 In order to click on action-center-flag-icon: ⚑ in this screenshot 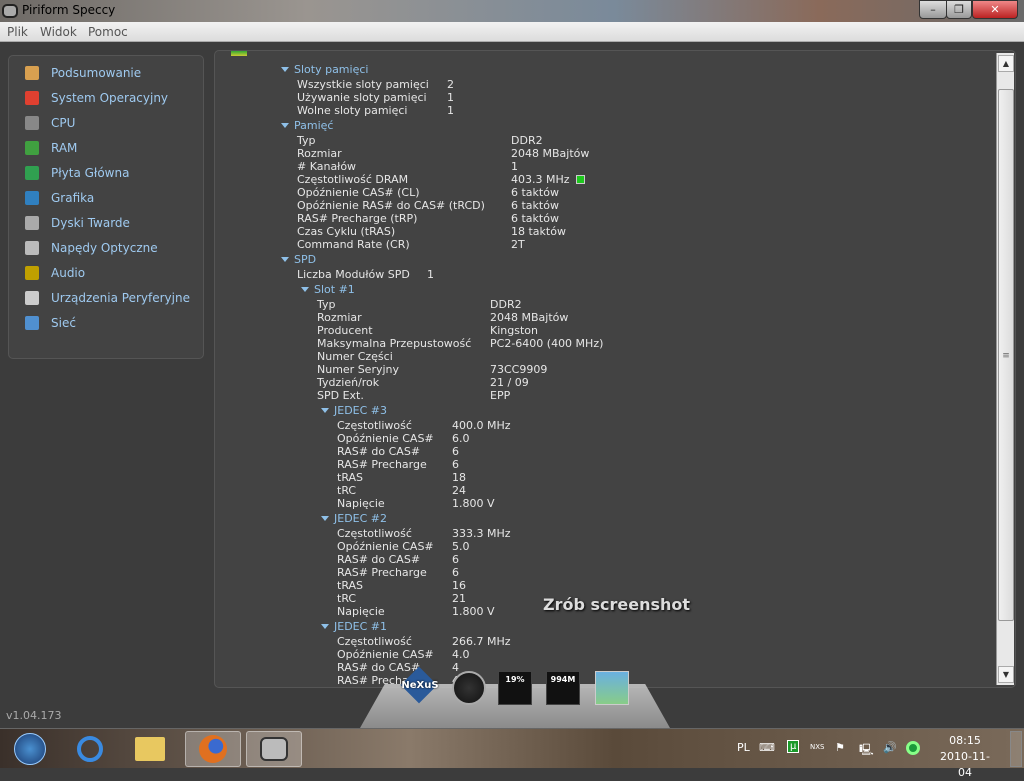, I will do `click(840, 747)`.